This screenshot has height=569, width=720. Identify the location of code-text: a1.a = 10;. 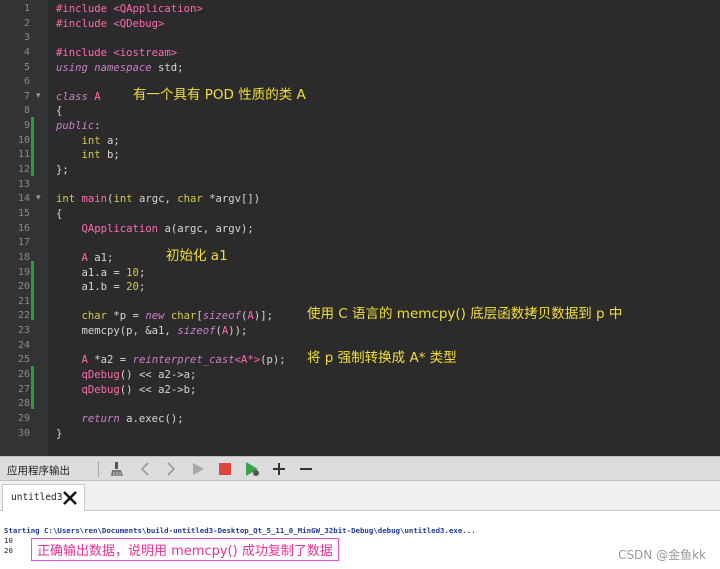
(101, 273).